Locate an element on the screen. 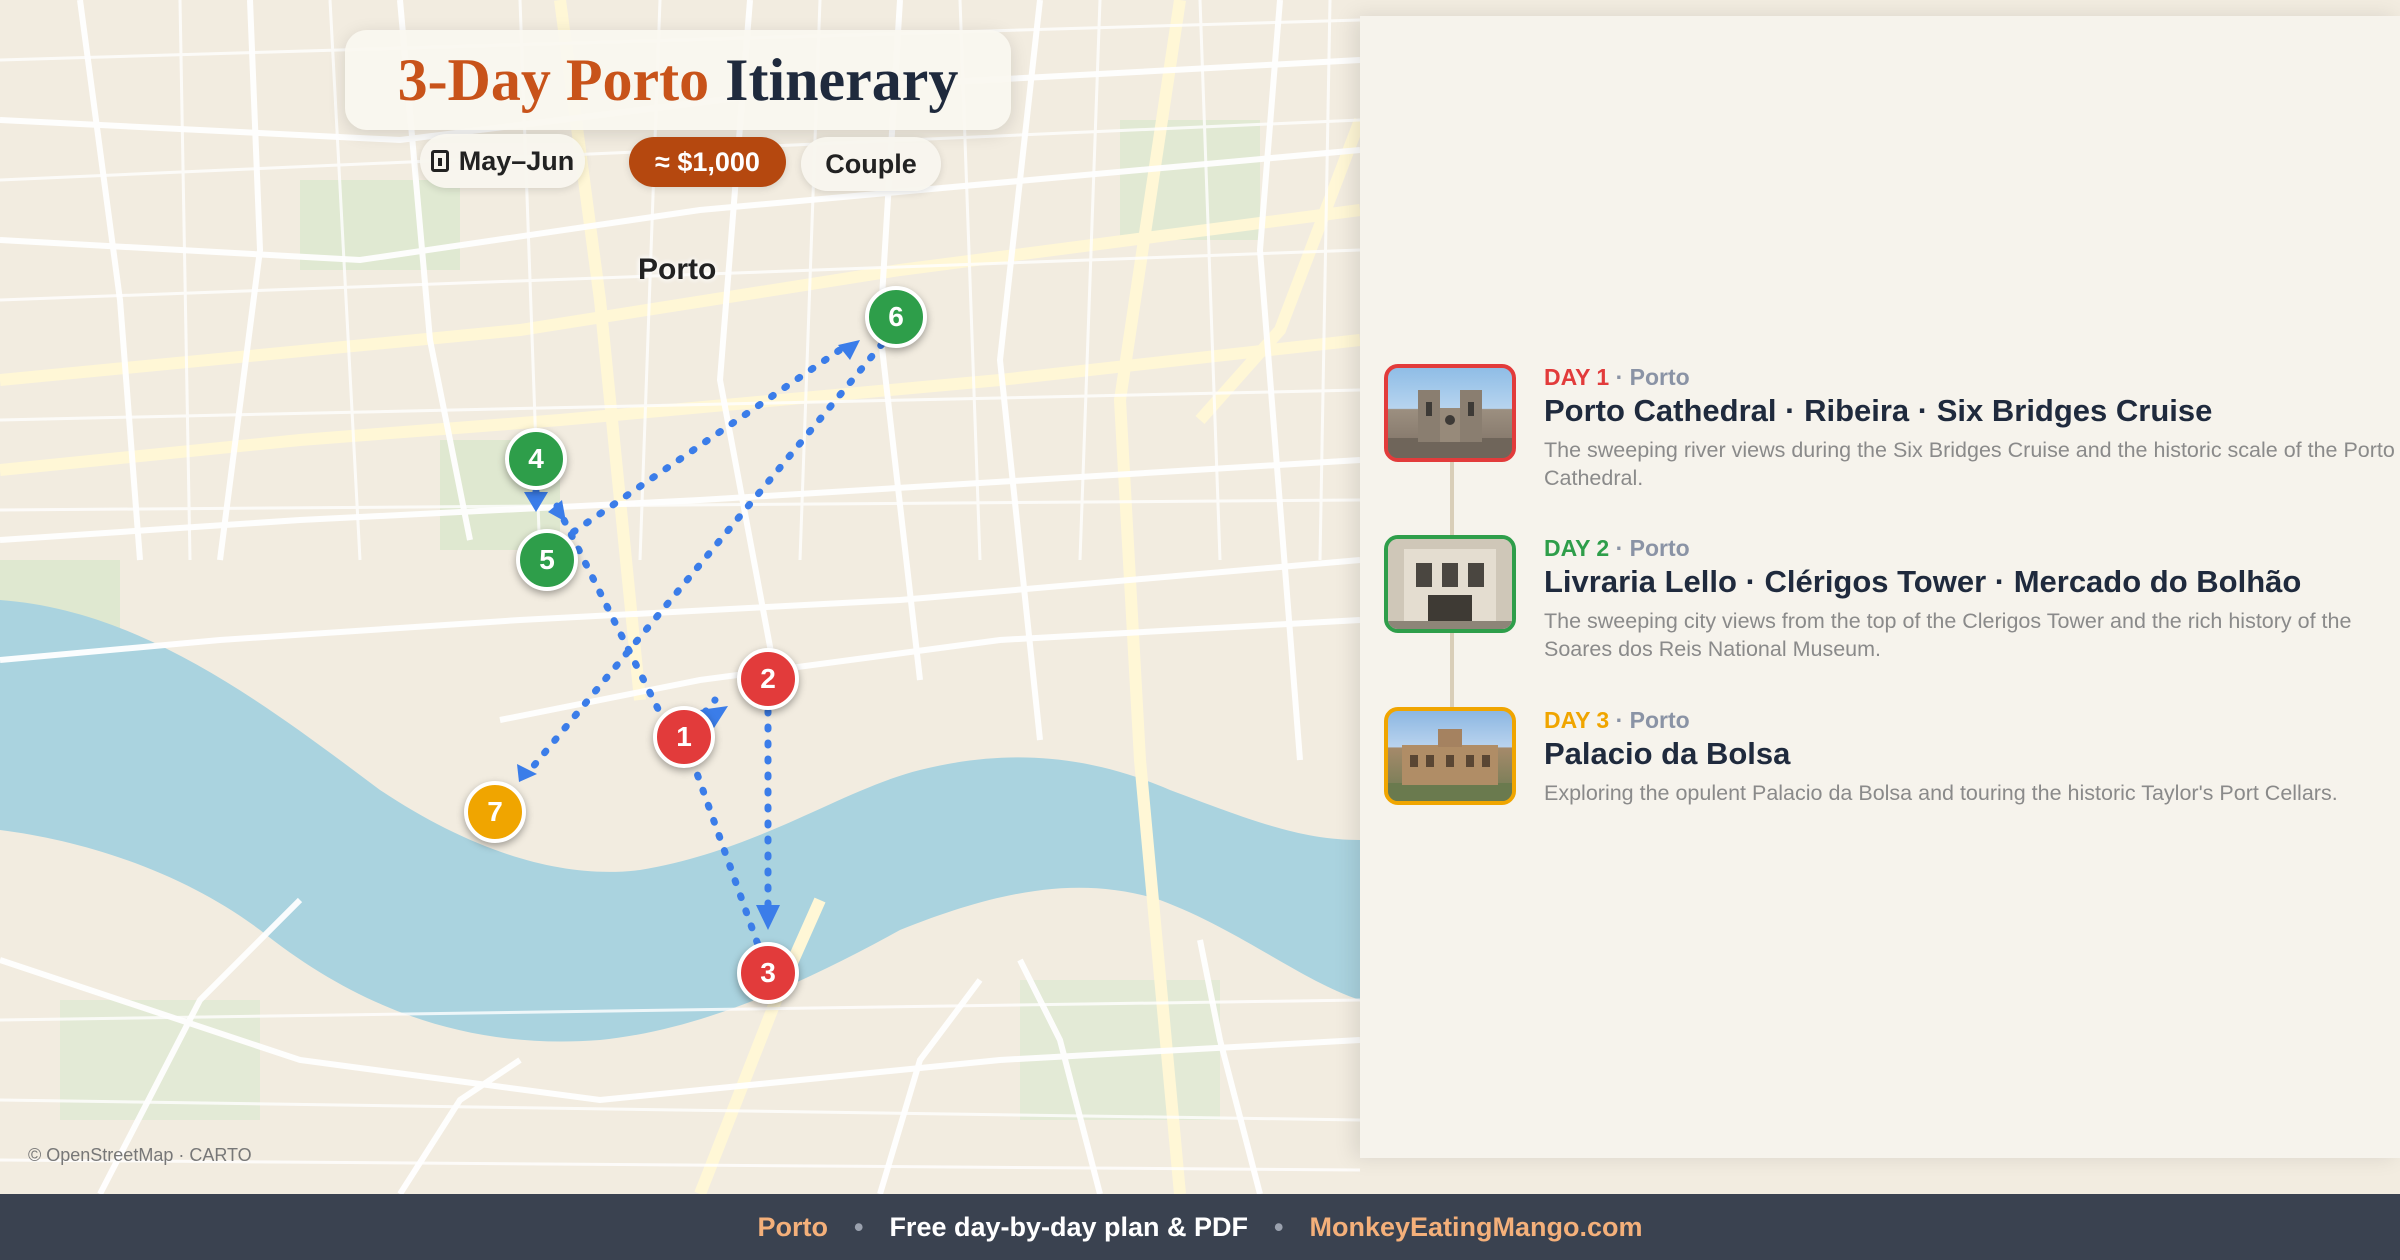 Image resolution: width=2400 pixels, height=1260 pixels. map-marker-4: 4 is located at coordinates (536, 459).